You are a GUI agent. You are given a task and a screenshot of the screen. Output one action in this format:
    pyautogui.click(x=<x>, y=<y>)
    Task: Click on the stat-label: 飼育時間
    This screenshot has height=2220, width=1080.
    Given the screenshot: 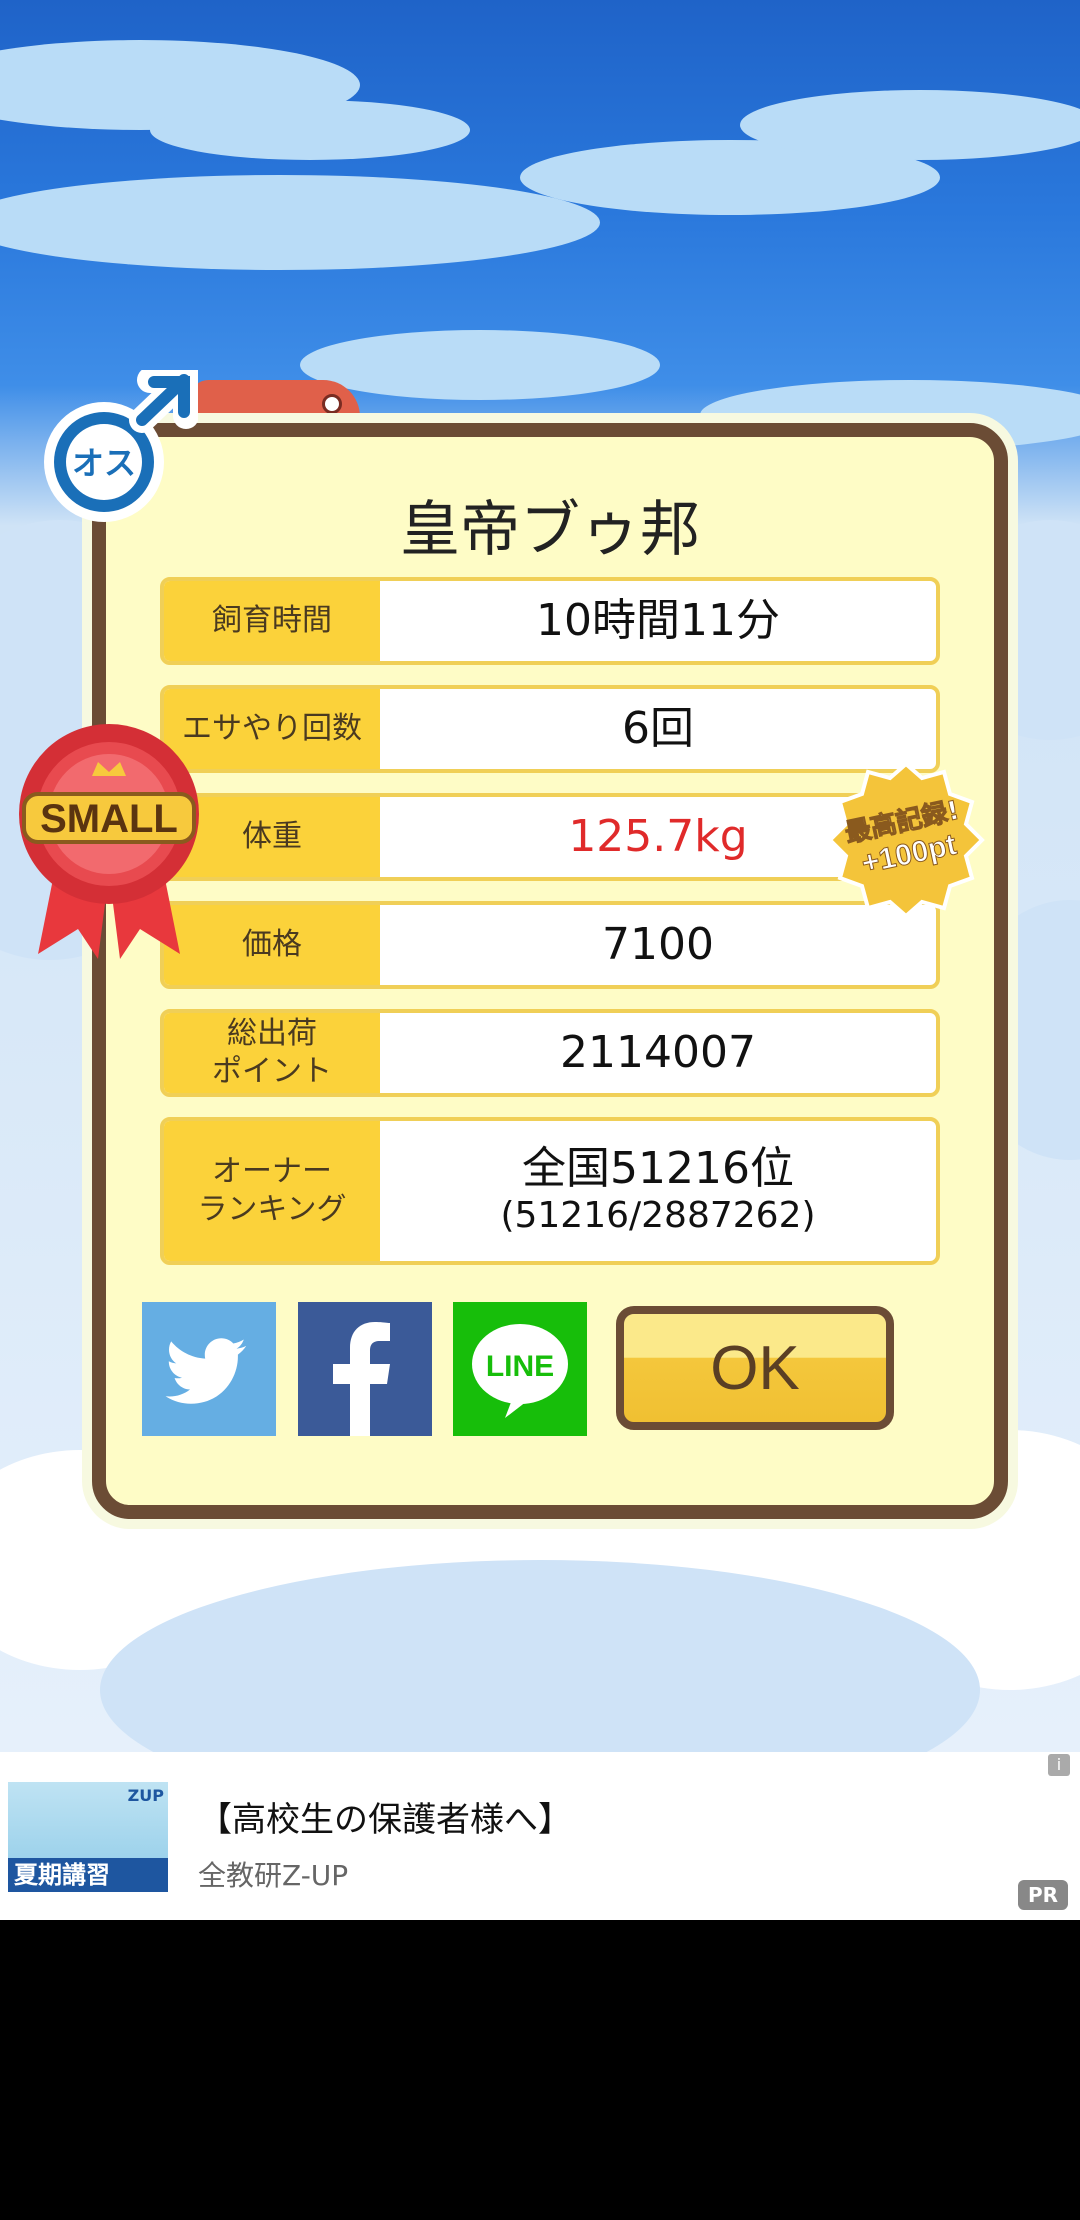 What is the action you would take?
    pyautogui.click(x=272, y=621)
    